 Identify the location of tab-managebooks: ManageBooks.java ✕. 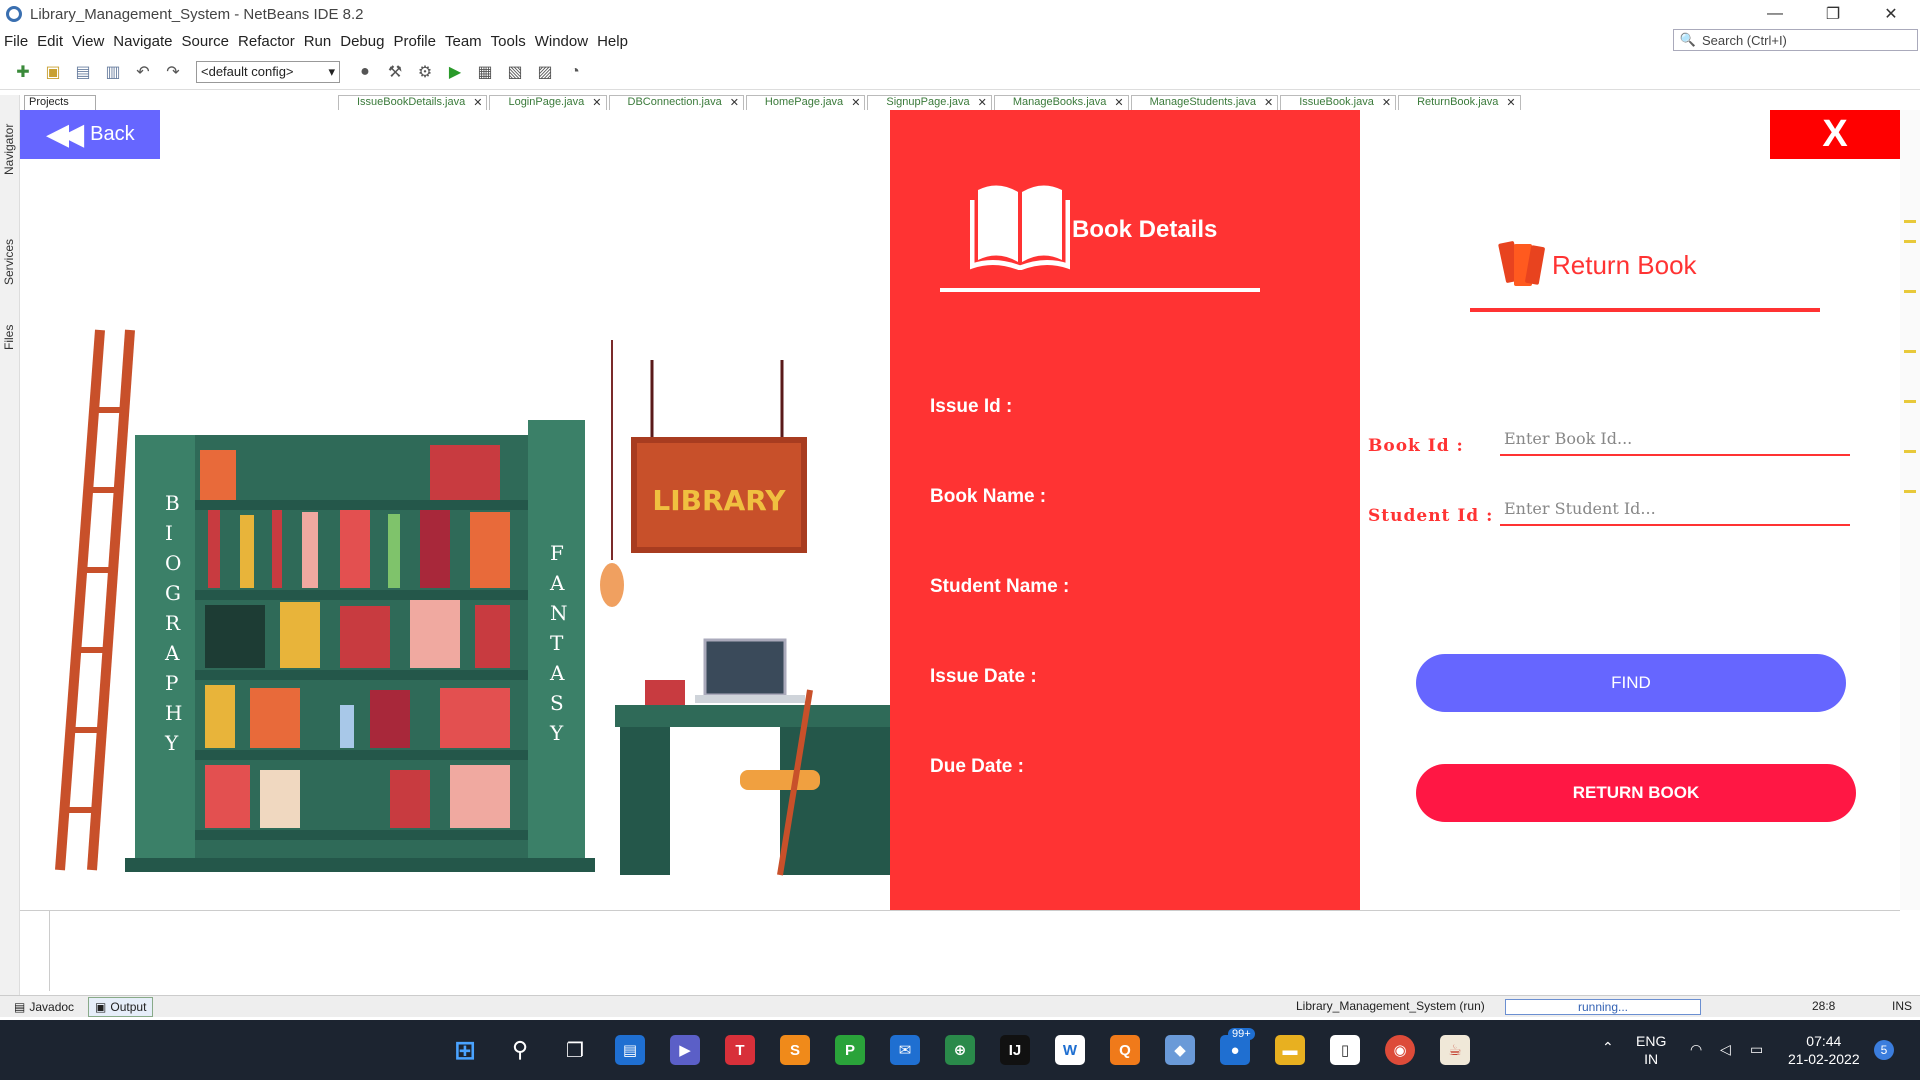
(1061, 102).